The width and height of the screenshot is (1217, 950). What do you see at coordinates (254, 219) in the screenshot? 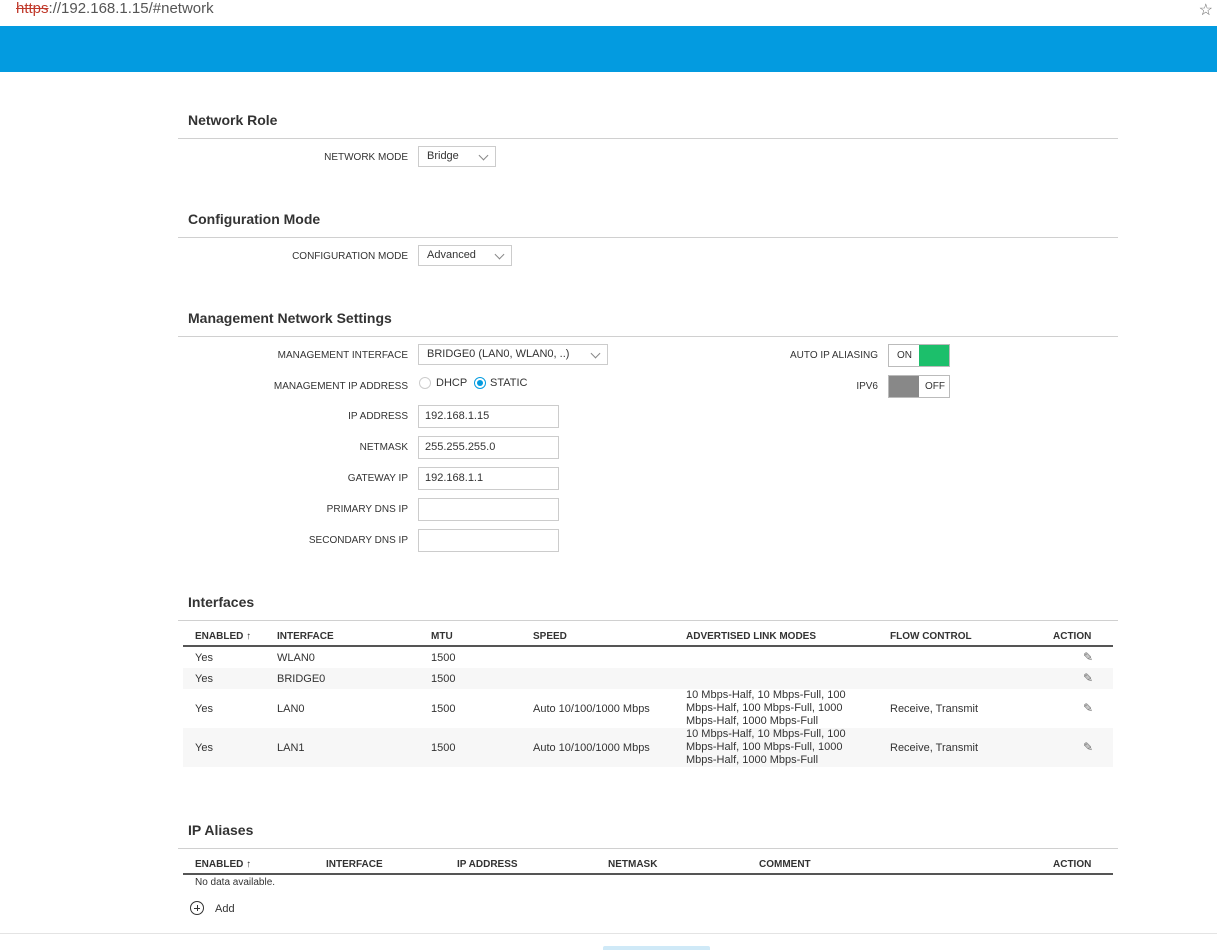
I see `section-title-configuration-mode: Configuration Mode` at bounding box center [254, 219].